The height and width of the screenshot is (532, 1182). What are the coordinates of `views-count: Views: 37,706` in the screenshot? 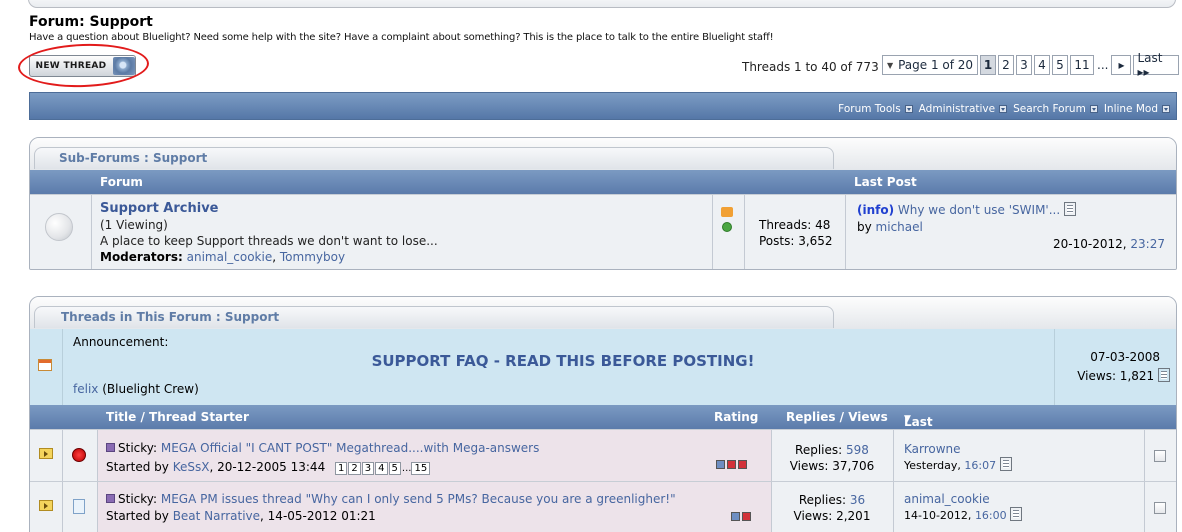 It's located at (832, 466).